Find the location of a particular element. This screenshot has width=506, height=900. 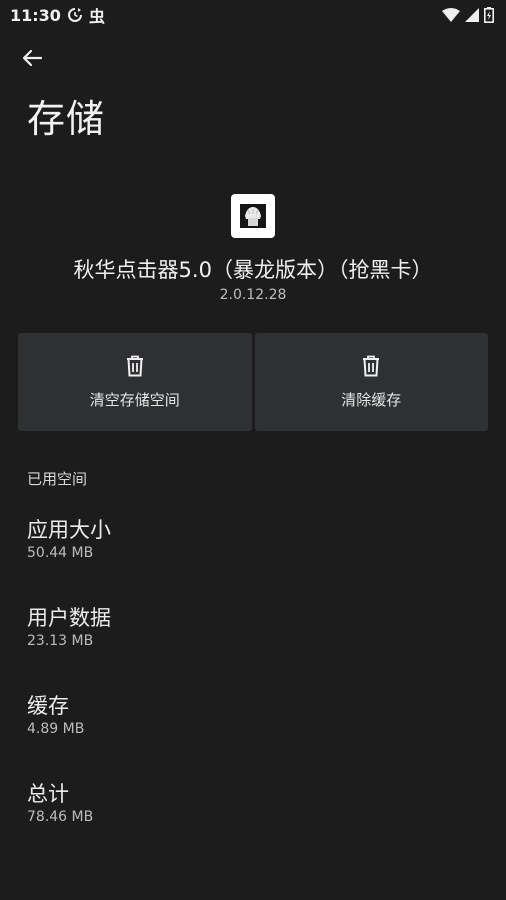

section-header: 已用空间 is located at coordinates (57, 479).